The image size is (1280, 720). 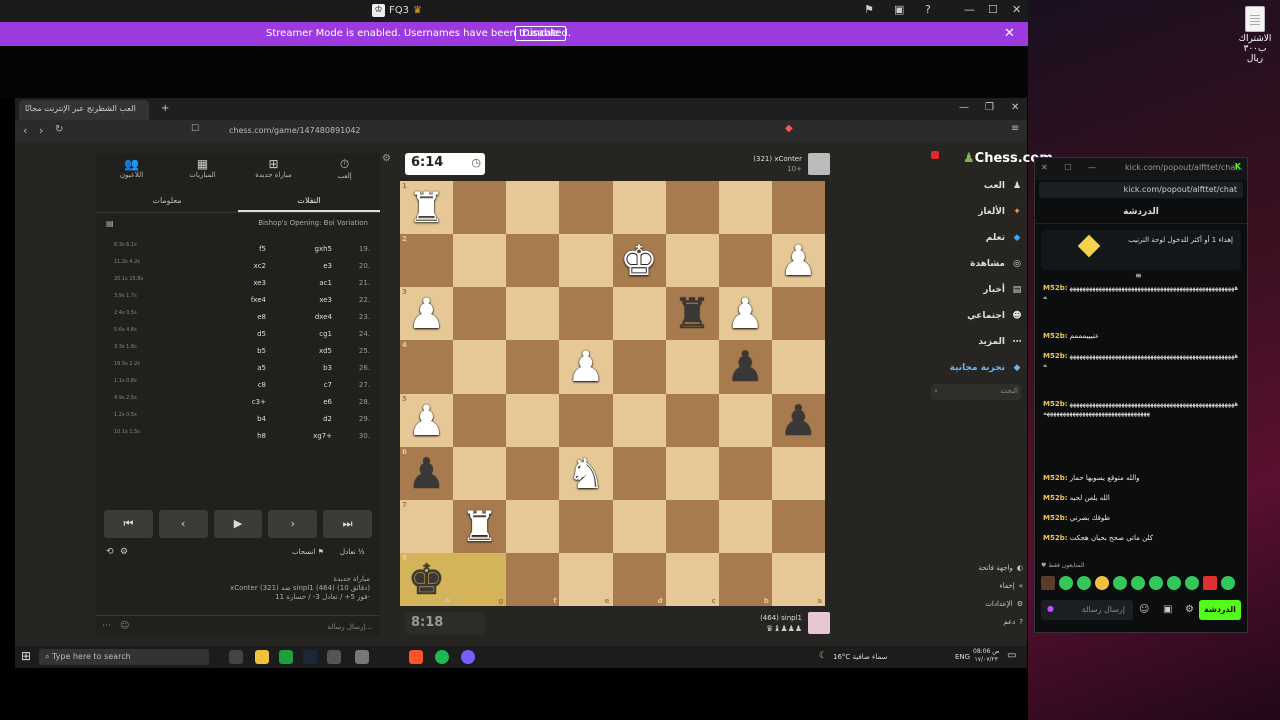 What do you see at coordinates (386, 158) in the screenshot?
I see `board-settings-icon: ⚙` at bounding box center [386, 158].